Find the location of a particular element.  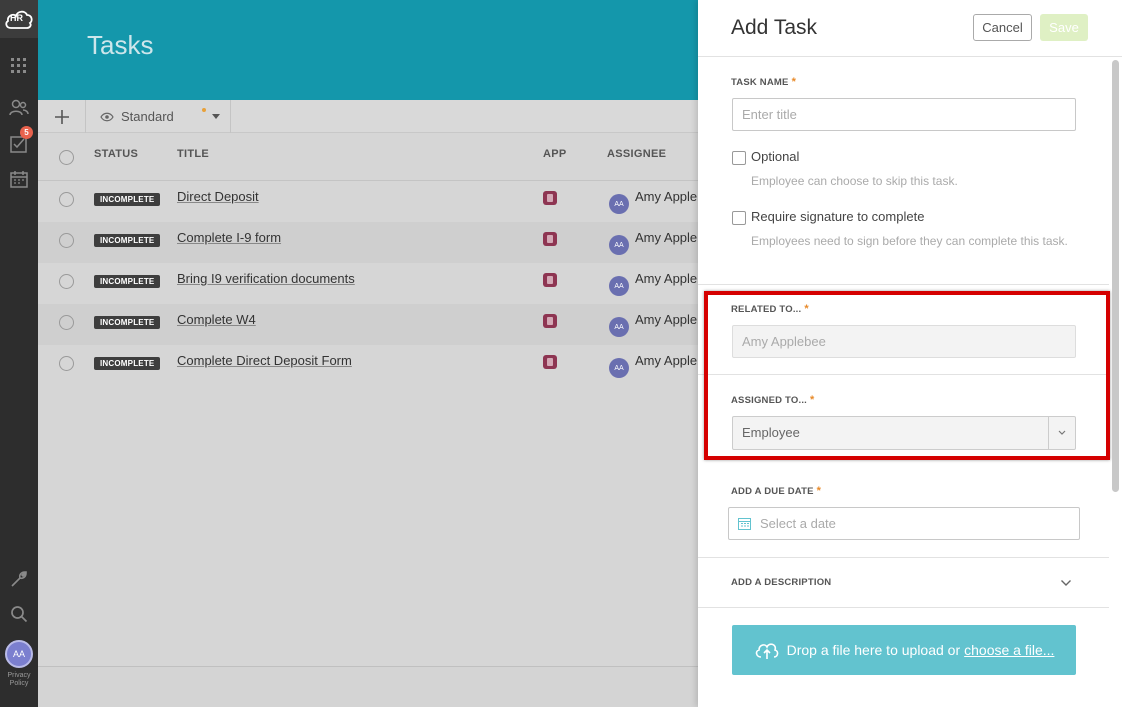

cancel-button: Cancel is located at coordinates (1002, 27).